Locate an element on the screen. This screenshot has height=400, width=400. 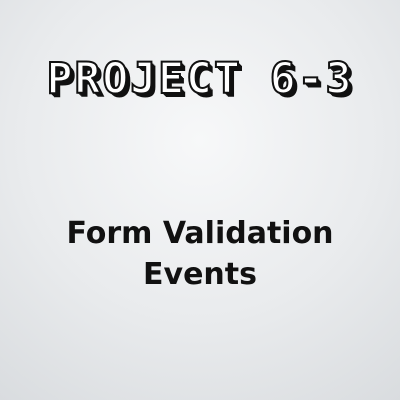
subtitle-line-2: Events is located at coordinates (200, 274).